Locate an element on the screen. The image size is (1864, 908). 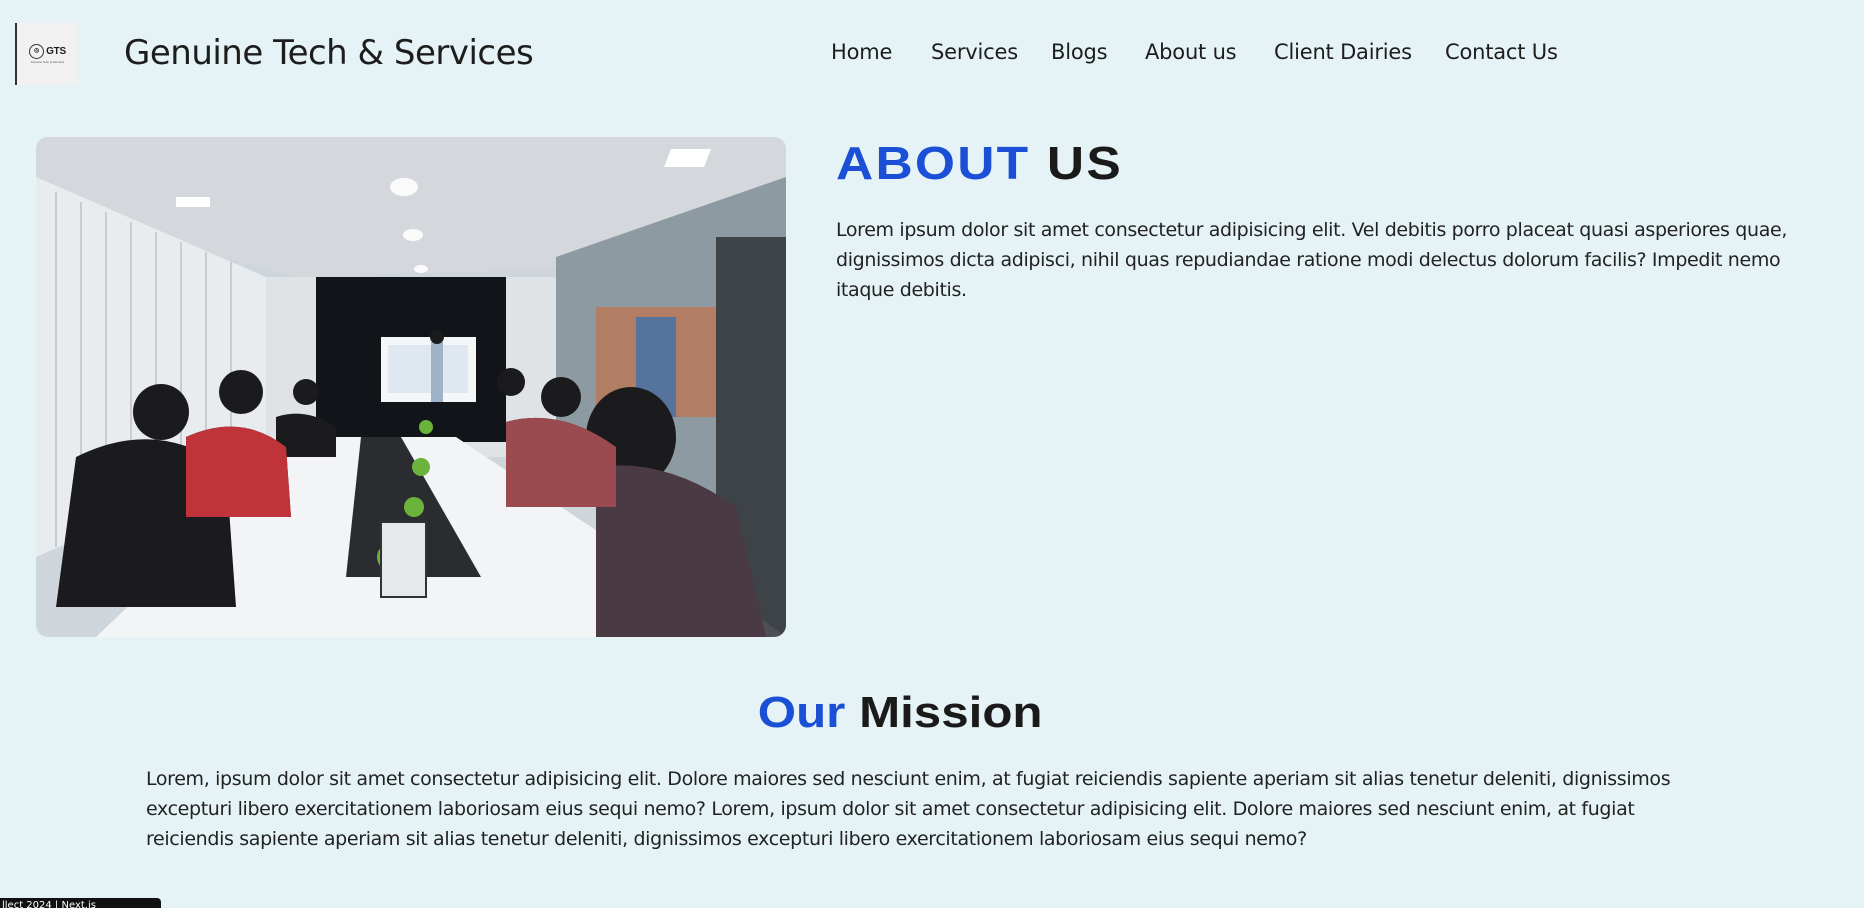
about-title: ABOUT US is located at coordinates (979, 163).